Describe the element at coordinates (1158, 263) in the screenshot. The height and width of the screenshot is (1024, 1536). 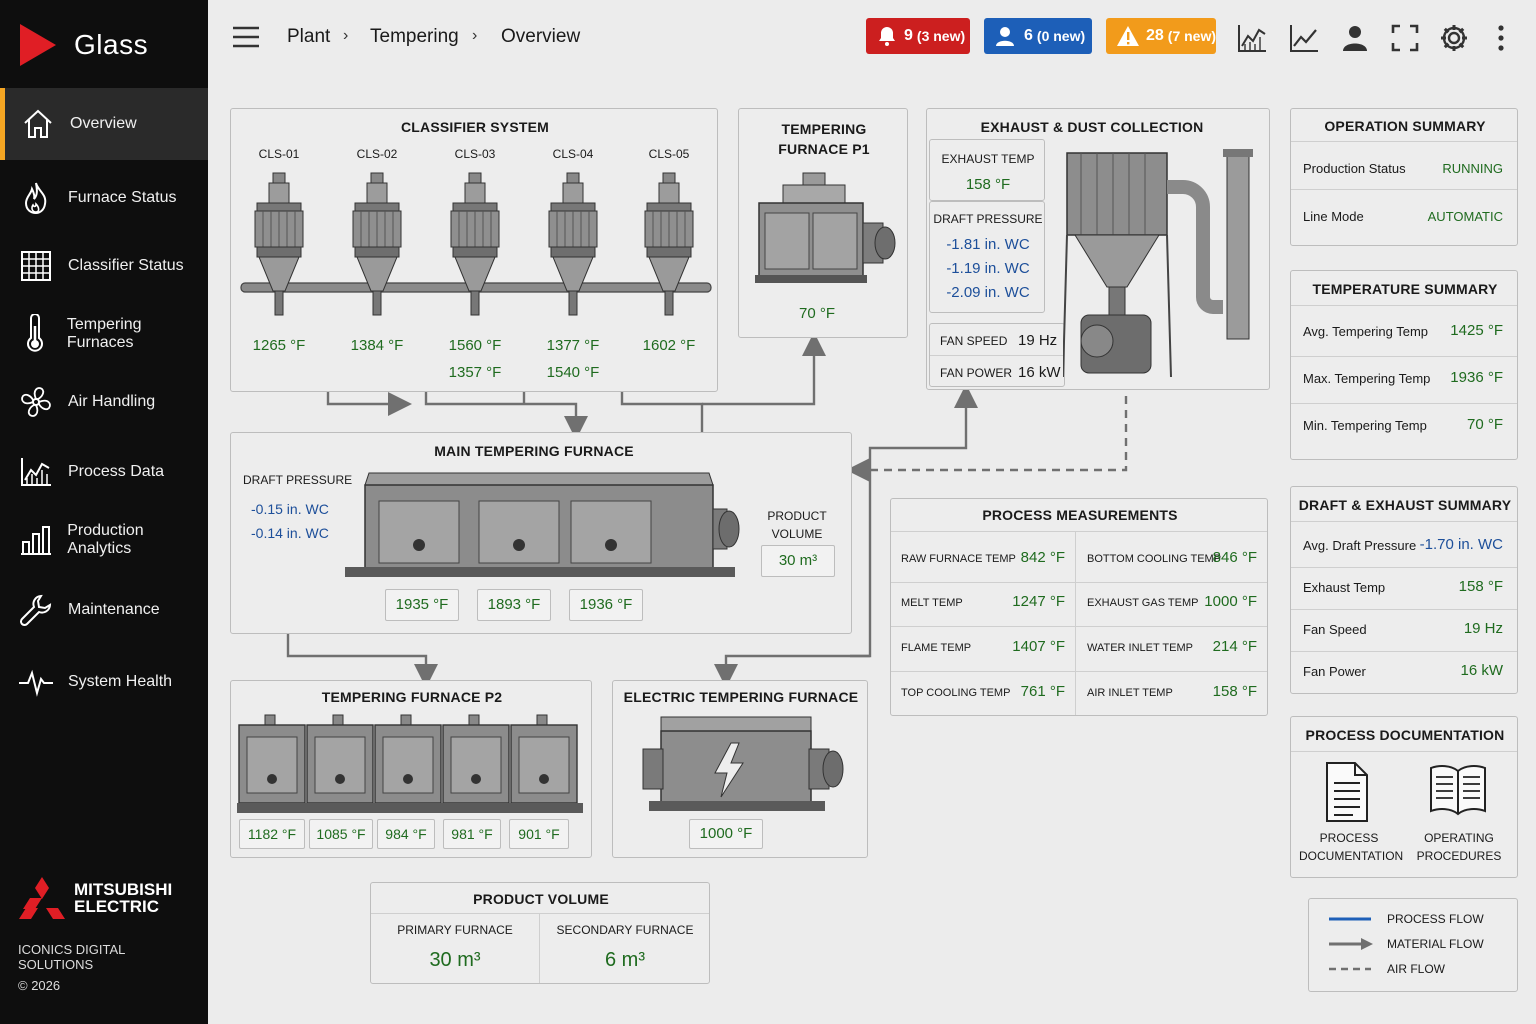
I see `dust-collector-image` at that location.